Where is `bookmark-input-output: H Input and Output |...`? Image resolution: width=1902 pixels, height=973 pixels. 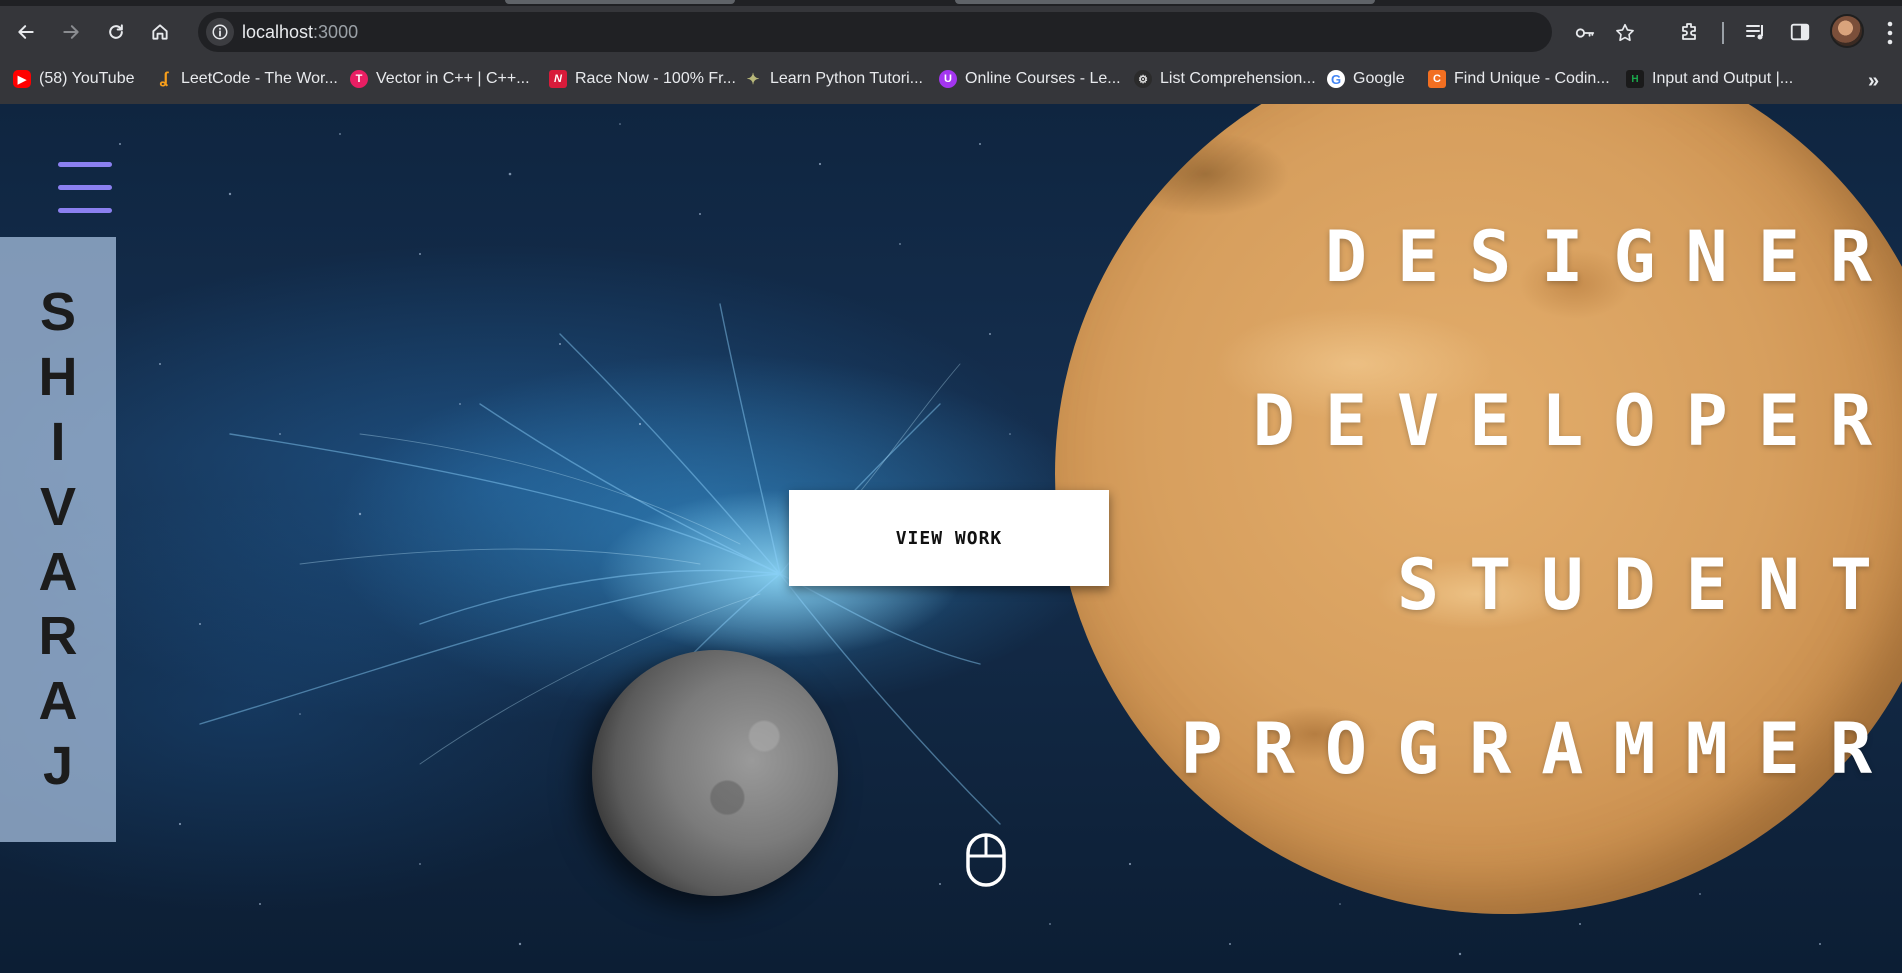 bookmark-input-output: H Input and Output |... is located at coordinates (1709, 79).